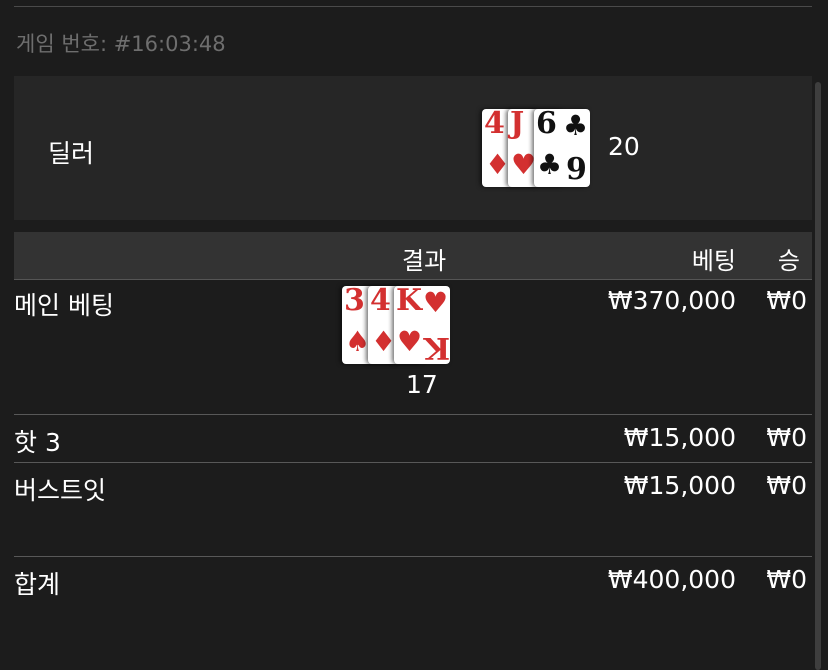  What do you see at coordinates (60, 490) in the screenshot?
I see `bustit-label: 버스트잇` at bounding box center [60, 490].